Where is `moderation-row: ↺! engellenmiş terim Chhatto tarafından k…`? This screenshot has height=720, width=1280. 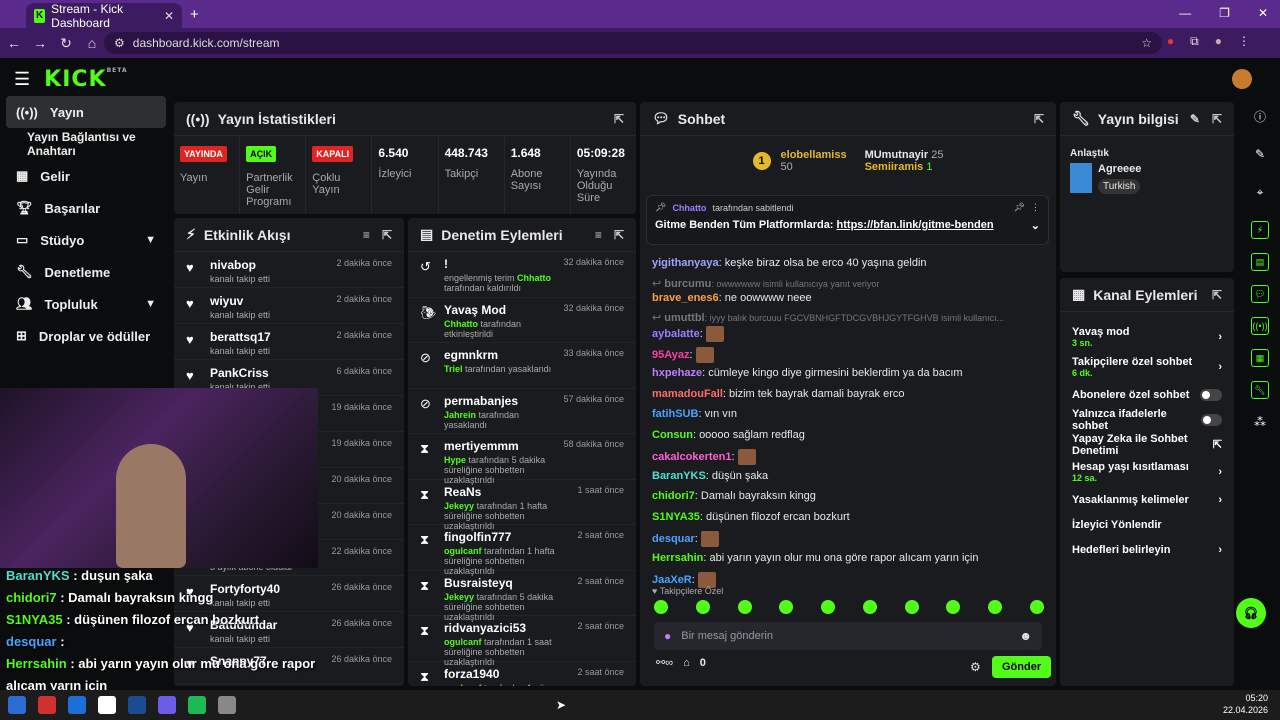 moderation-row: ↺! engellenmiş terim Chhatto tarafından k… is located at coordinates (522, 275).